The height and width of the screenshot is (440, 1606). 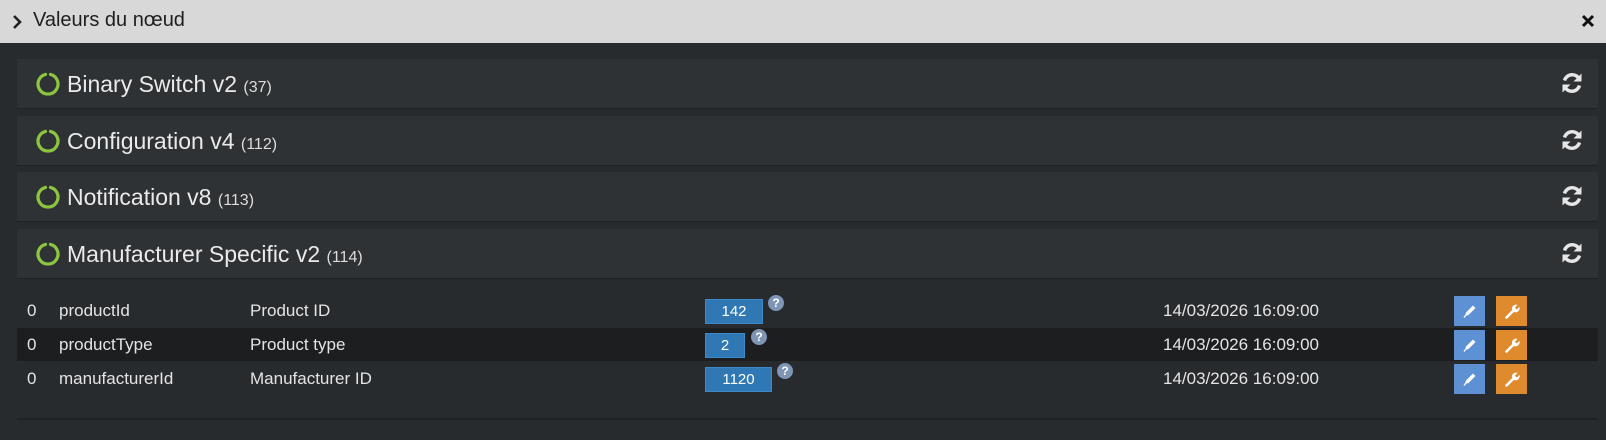 I want to click on value-field: 1120, so click(x=738, y=379).